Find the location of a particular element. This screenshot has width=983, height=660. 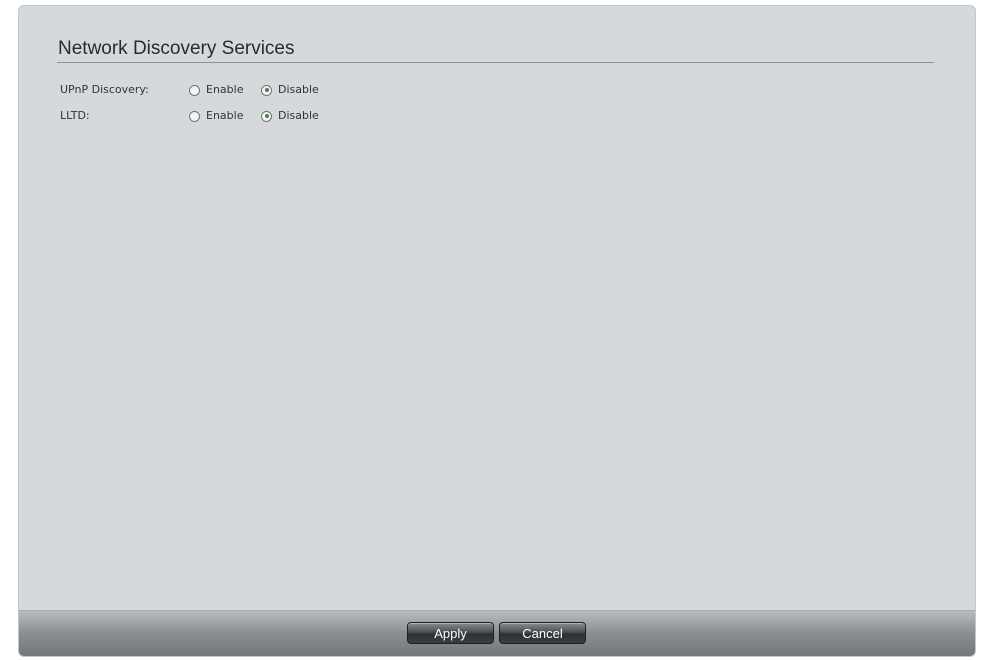

lltd-disable-option: Disable is located at coordinates (290, 116).